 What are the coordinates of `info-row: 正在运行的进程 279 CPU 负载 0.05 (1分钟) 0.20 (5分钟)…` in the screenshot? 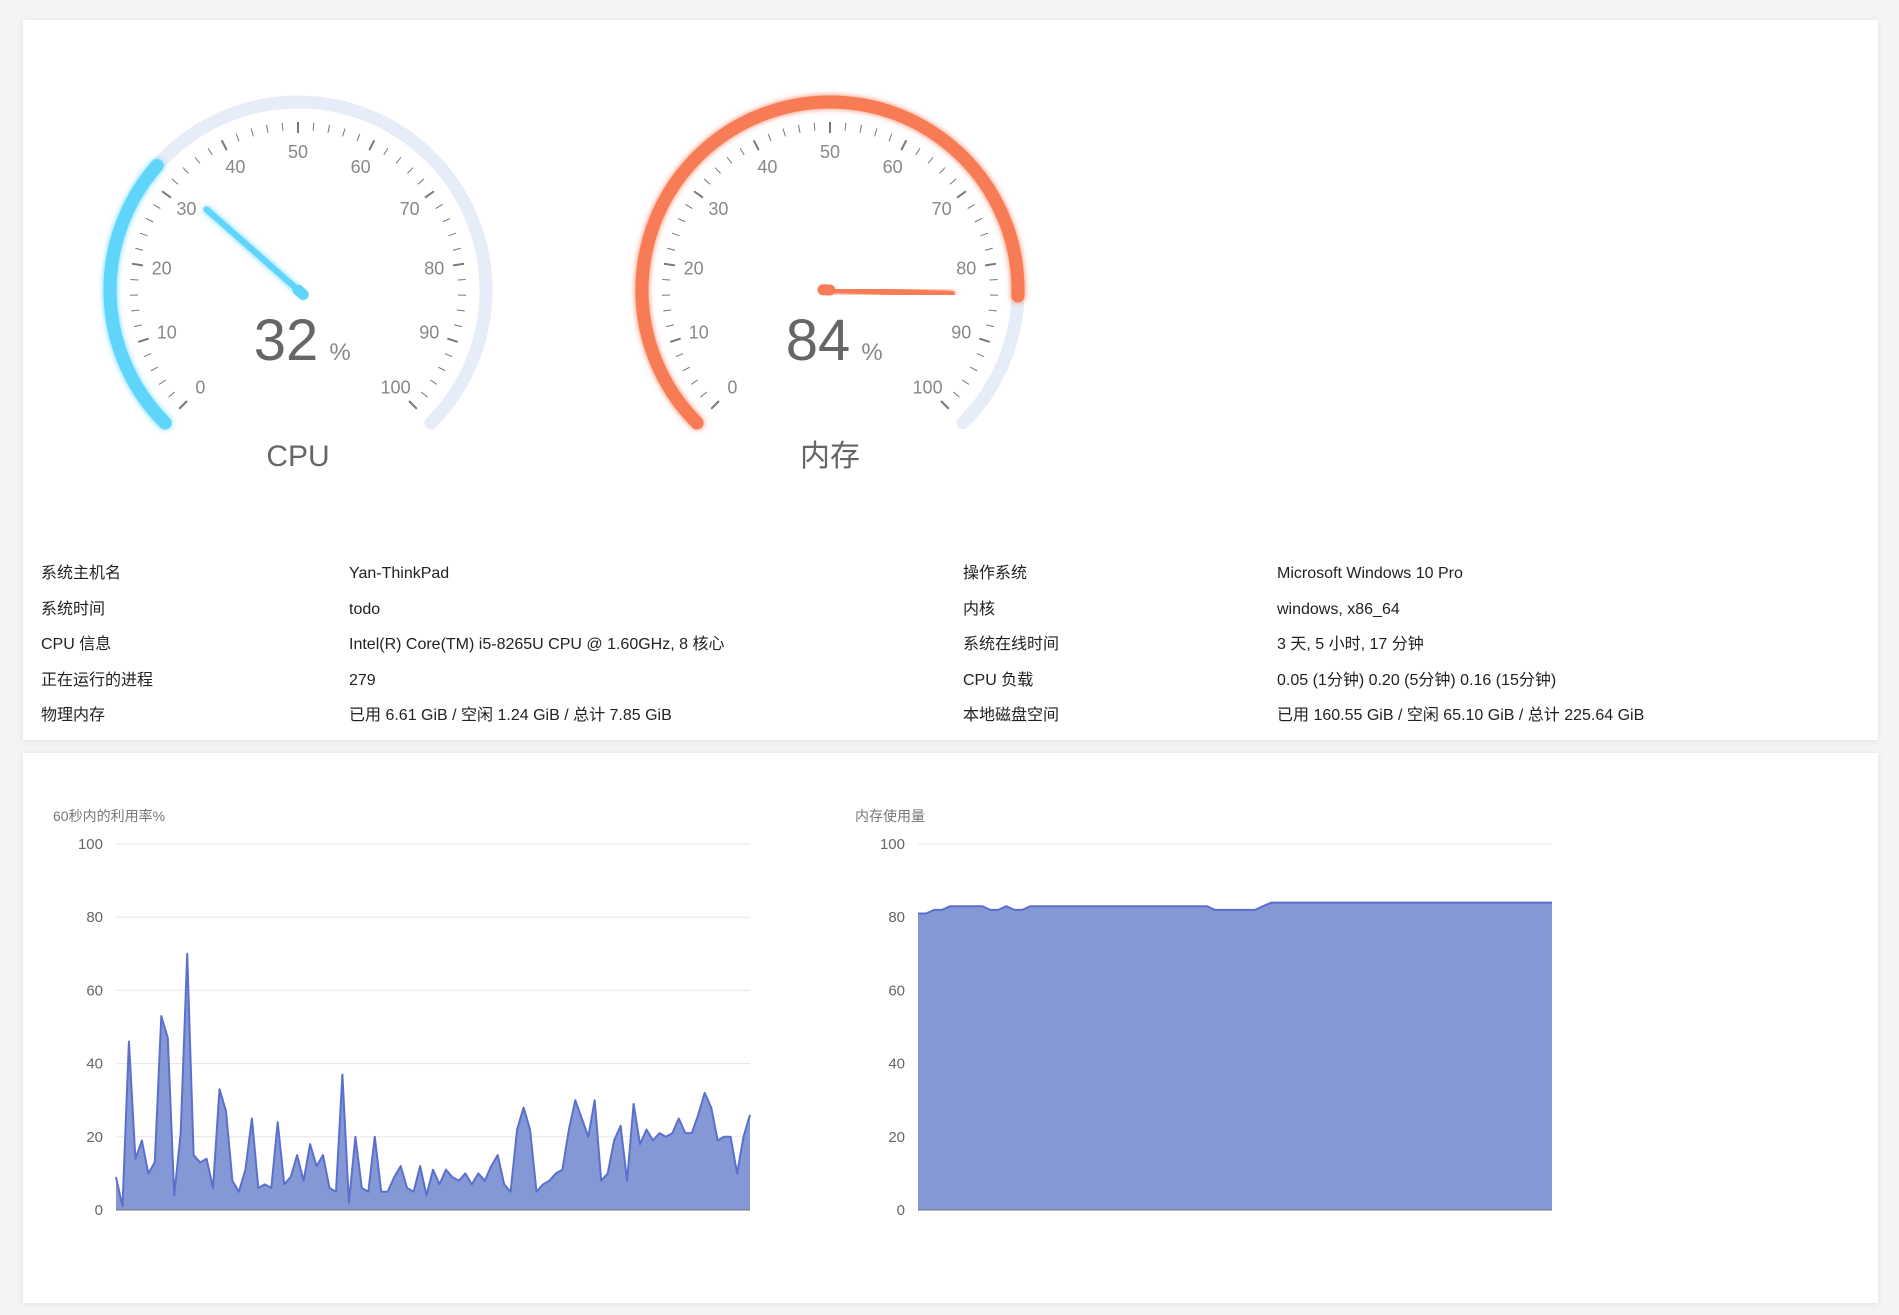 It's located at (951, 681).